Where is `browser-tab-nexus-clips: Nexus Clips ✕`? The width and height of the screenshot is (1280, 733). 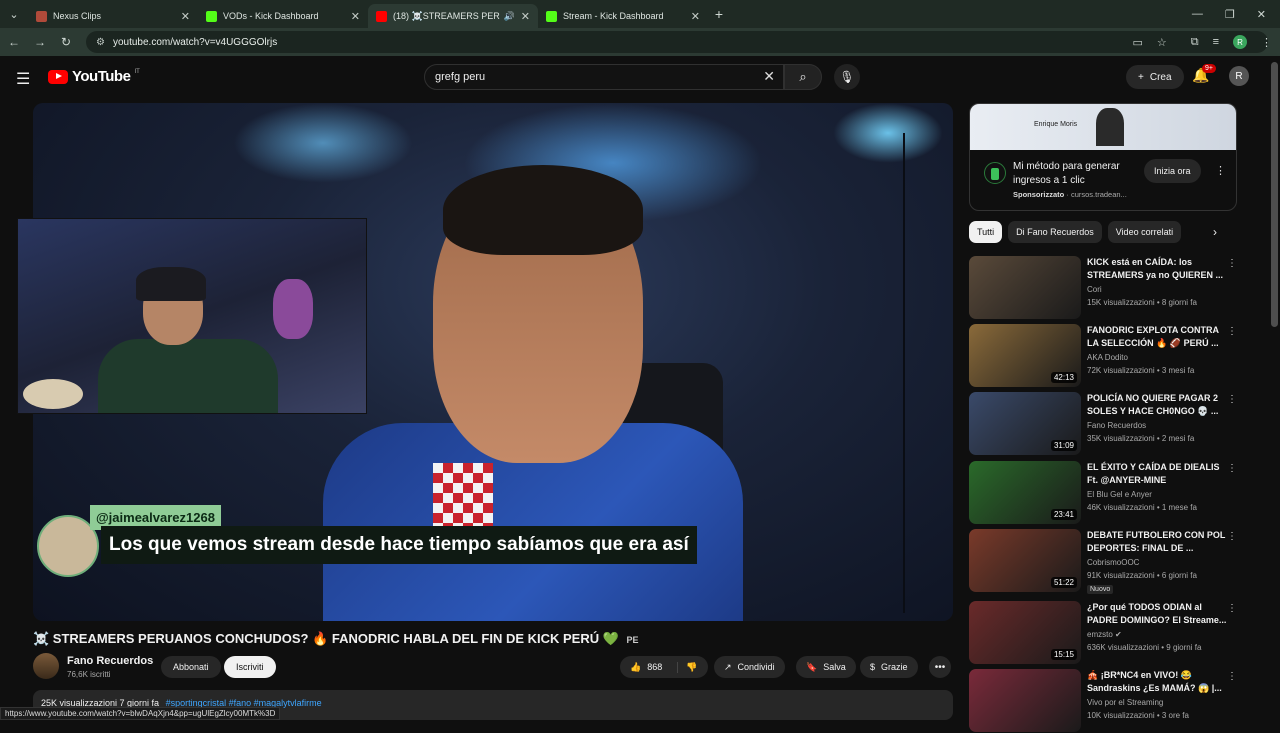 browser-tab-nexus-clips: Nexus Clips ✕ is located at coordinates (113, 16).